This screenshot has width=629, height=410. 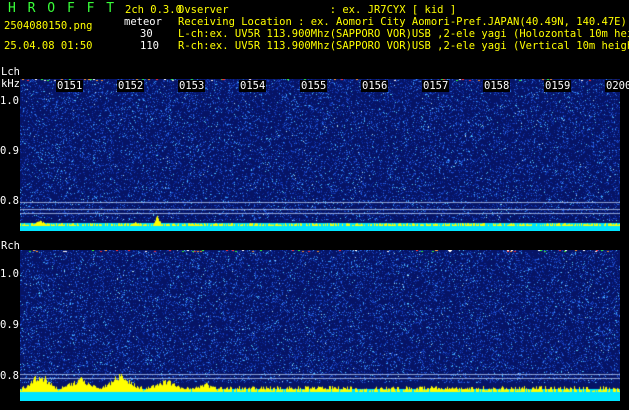 I want to click on filename: 2504080150.png, so click(x=48, y=26).